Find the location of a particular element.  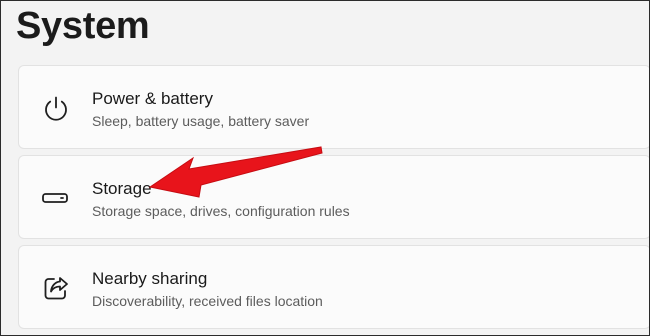

share-icon is located at coordinates (56, 288).